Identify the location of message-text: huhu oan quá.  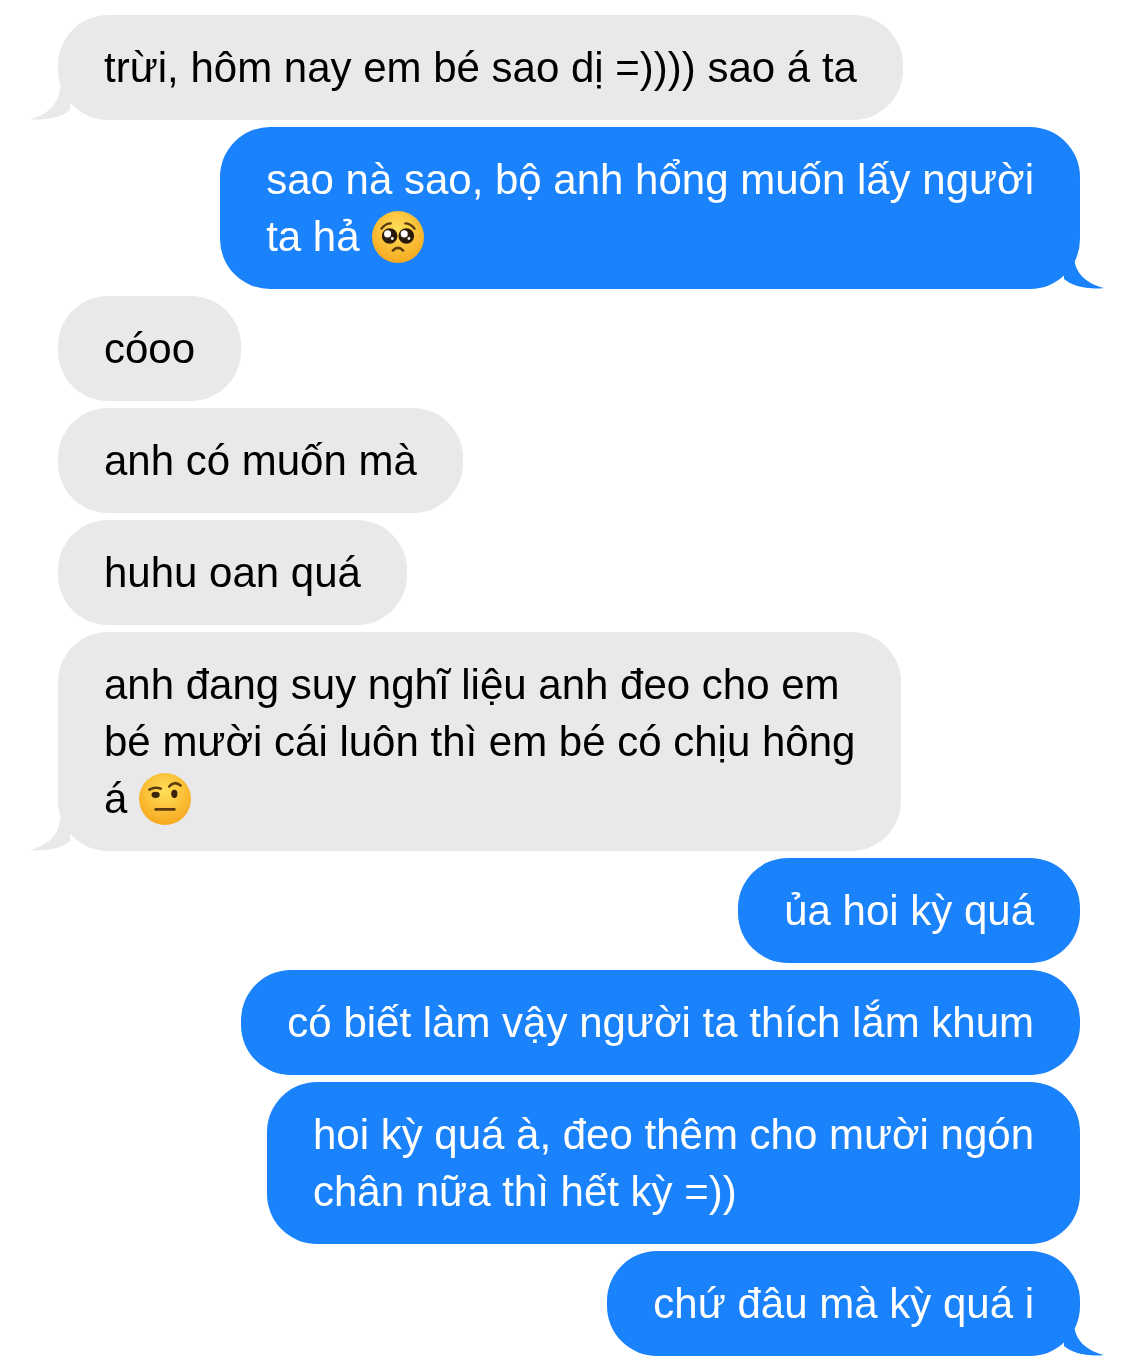
(232, 572).